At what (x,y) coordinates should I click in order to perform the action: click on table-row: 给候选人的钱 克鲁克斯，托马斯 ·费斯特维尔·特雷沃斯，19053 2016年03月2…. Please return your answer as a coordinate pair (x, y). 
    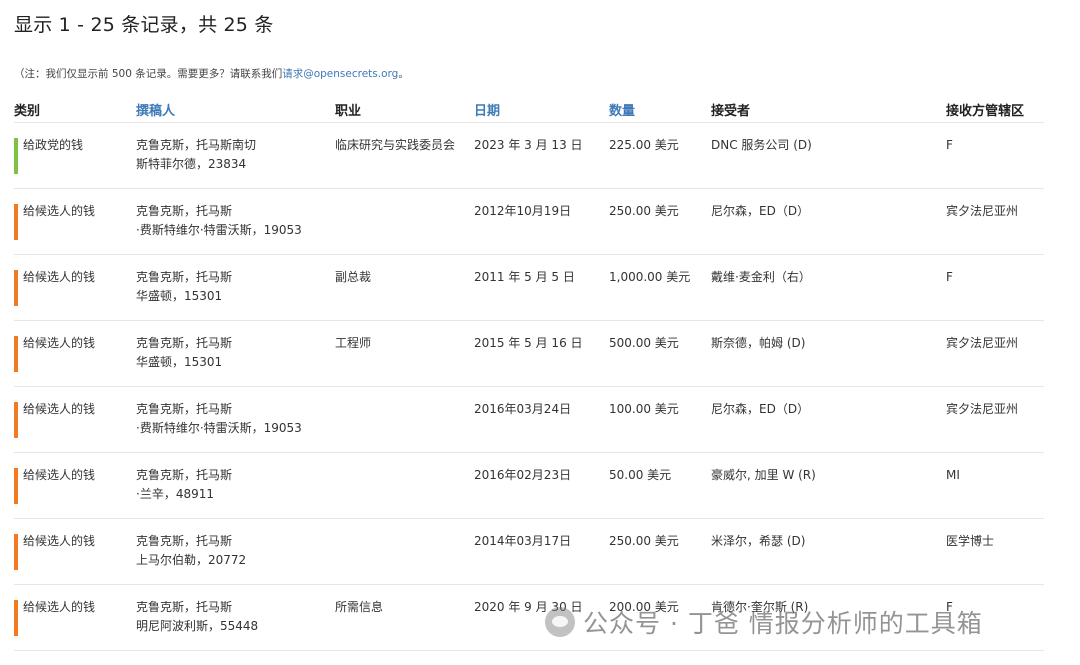
    Looking at the image, I should click on (529, 419).